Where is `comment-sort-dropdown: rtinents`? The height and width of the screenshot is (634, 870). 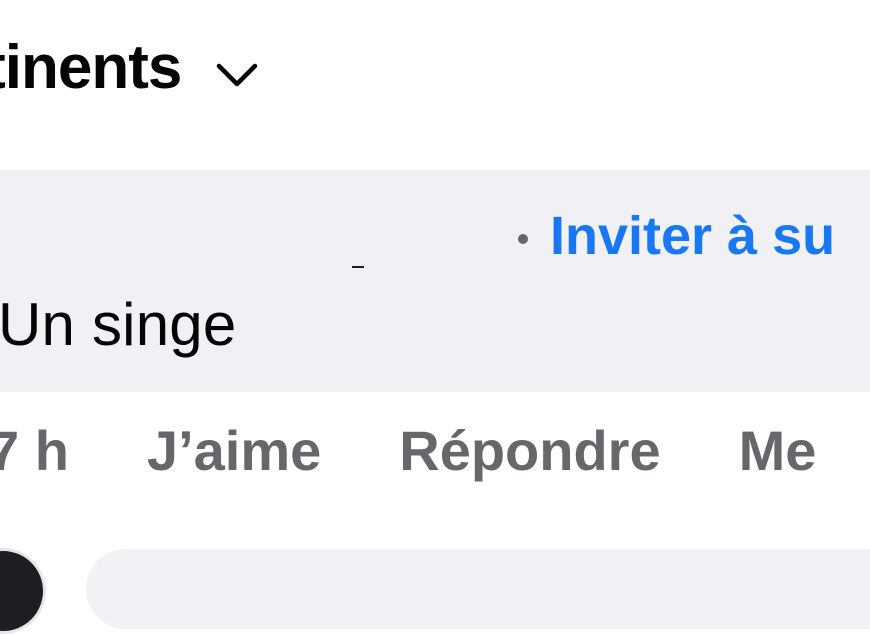
comment-sort-dropdown: rtinents is located at coordinates (129, 67).